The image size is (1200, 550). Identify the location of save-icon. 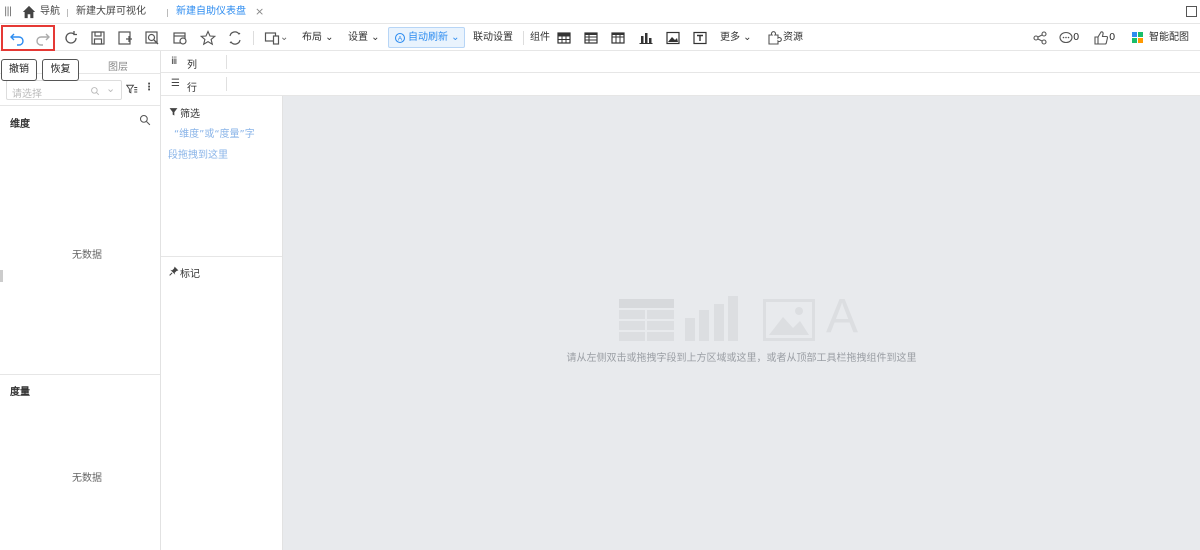
(98, 38).